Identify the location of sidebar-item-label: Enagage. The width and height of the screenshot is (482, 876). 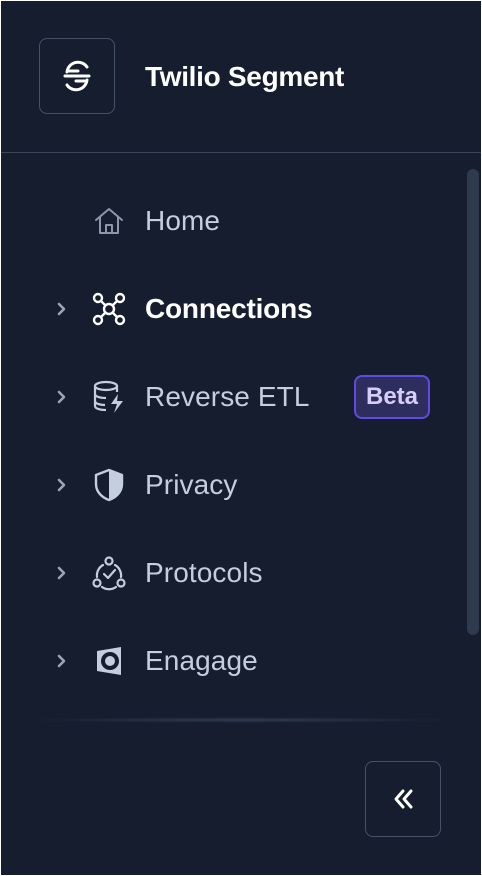
(201, 660).